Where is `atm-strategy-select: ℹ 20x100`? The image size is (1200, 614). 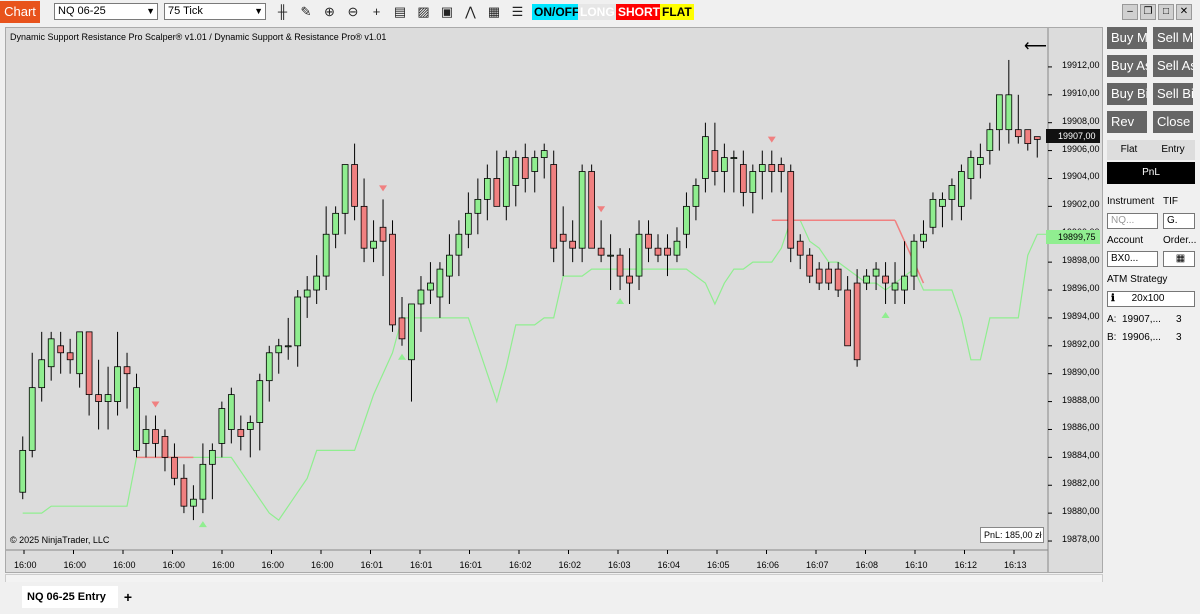
atm-strategy-select: ℹ 20x100 is located at coordinates (1151, 299).